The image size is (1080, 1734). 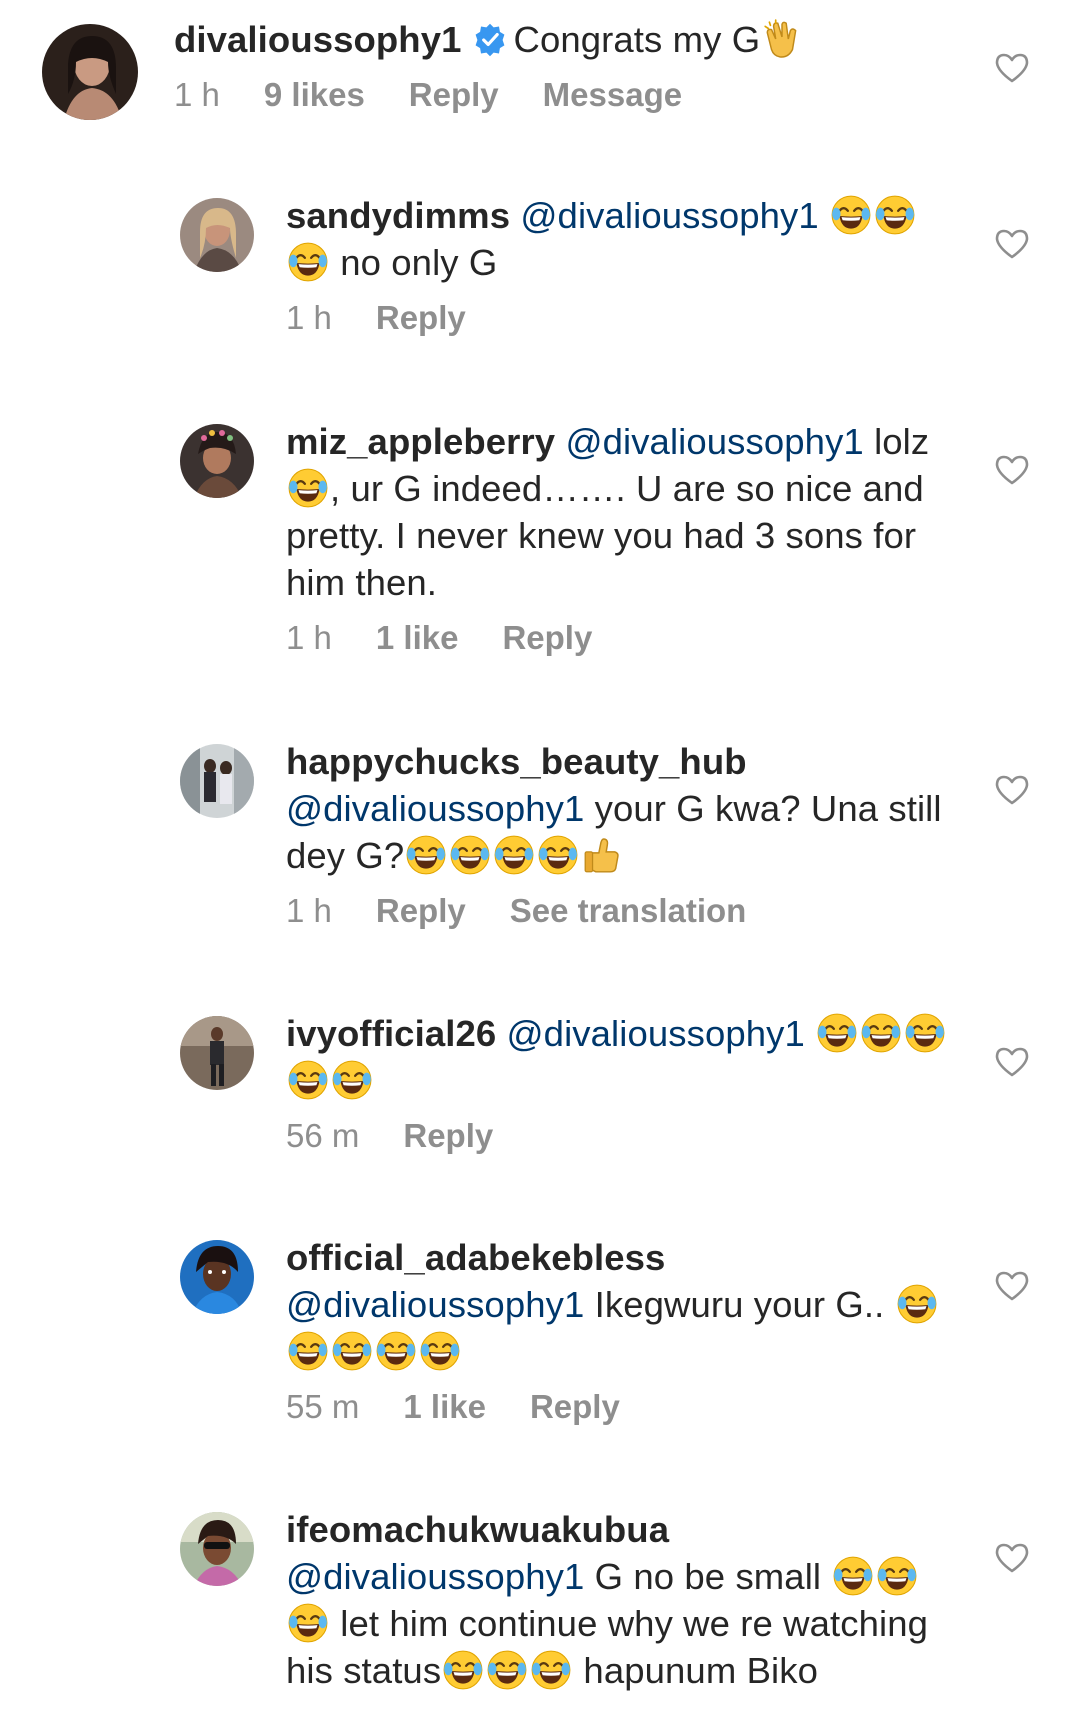 I want to click on comment-meta: 1 h 9 likes Reply Message, so click(x=567, y=95).